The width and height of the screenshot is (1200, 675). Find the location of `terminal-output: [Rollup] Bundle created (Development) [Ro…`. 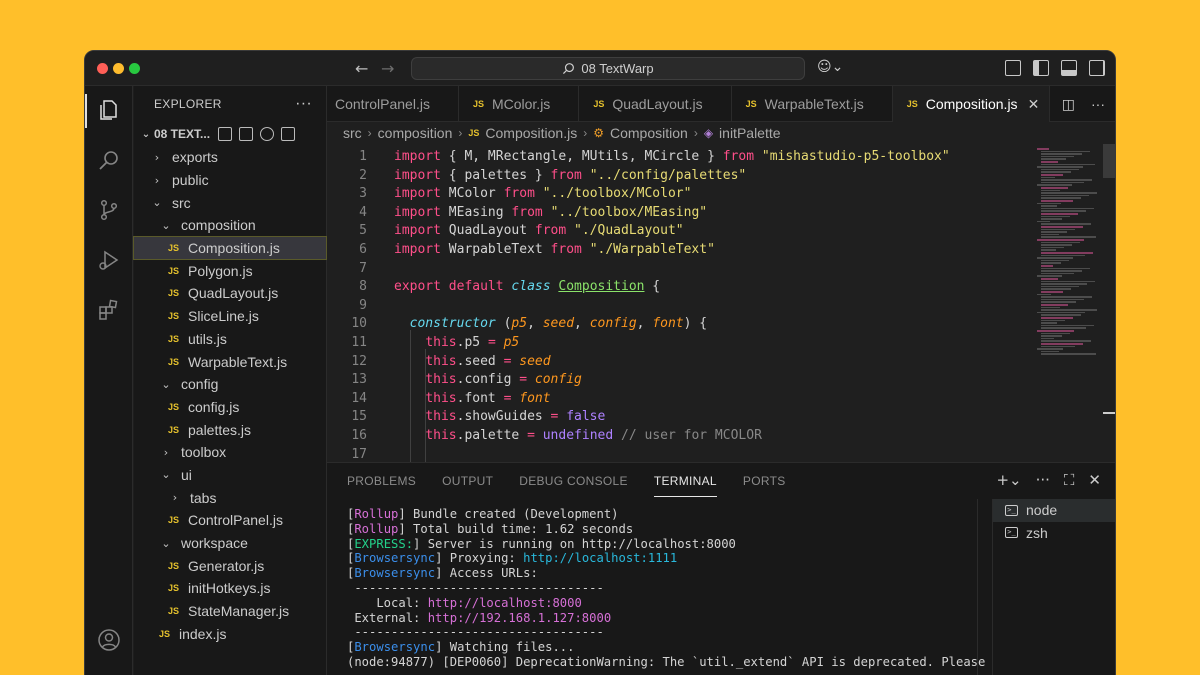

terminal-output: [Rollup] Bundle created (Development) [Ro… is located at coordinates (666, 591).